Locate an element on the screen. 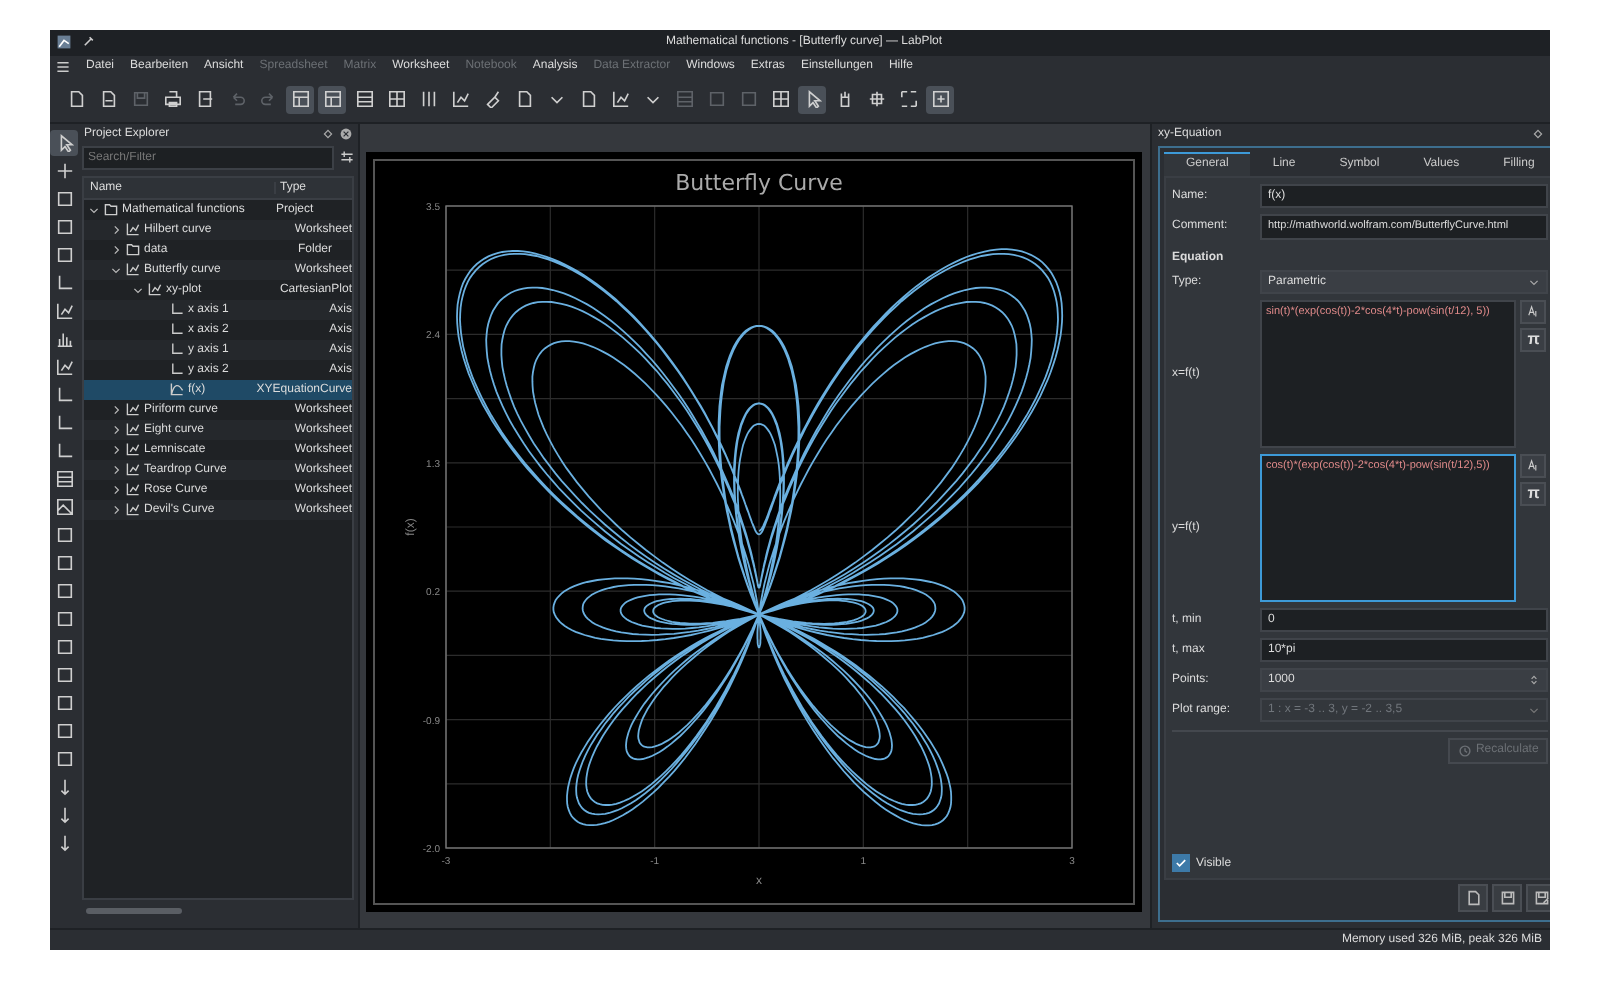 Image resolution: width=1600 pixels, height=1008 pixels. document-icon is located at coordinates (1473, 898).